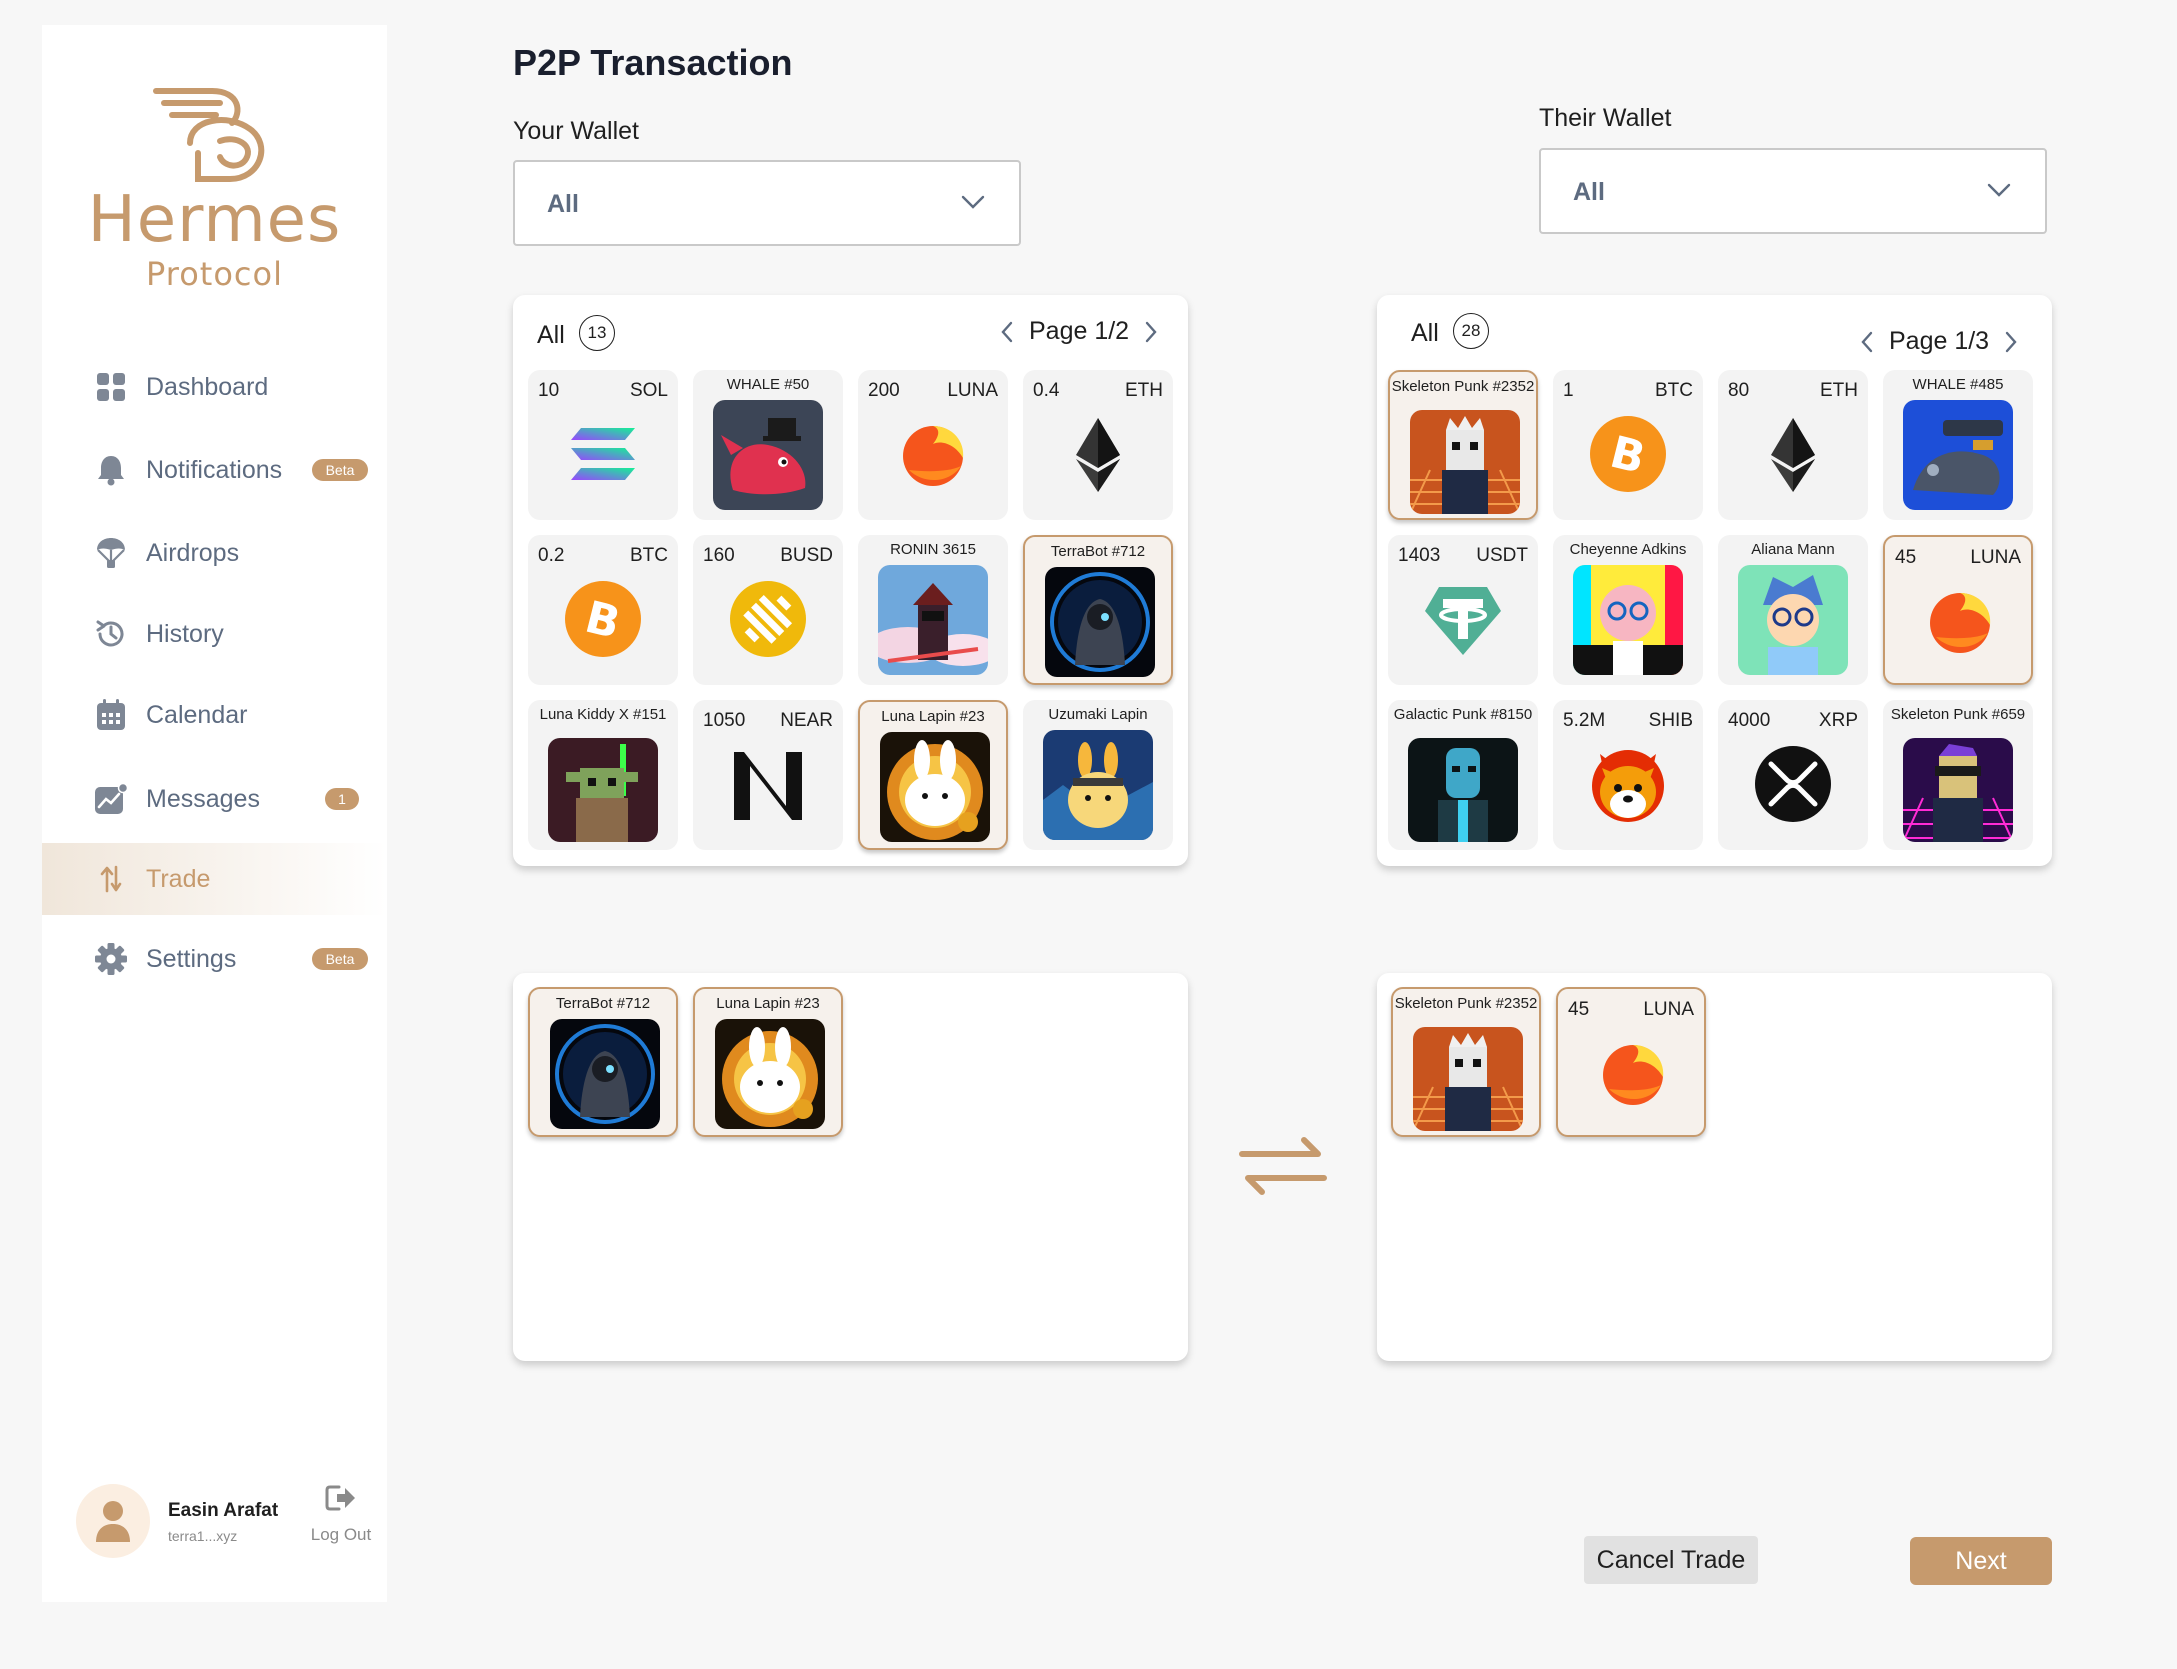  What do you see at coordinates (1465, 462) in the screenshot?
I see `skeleton-punk-nft-image` at bounding box center [1465, 462].